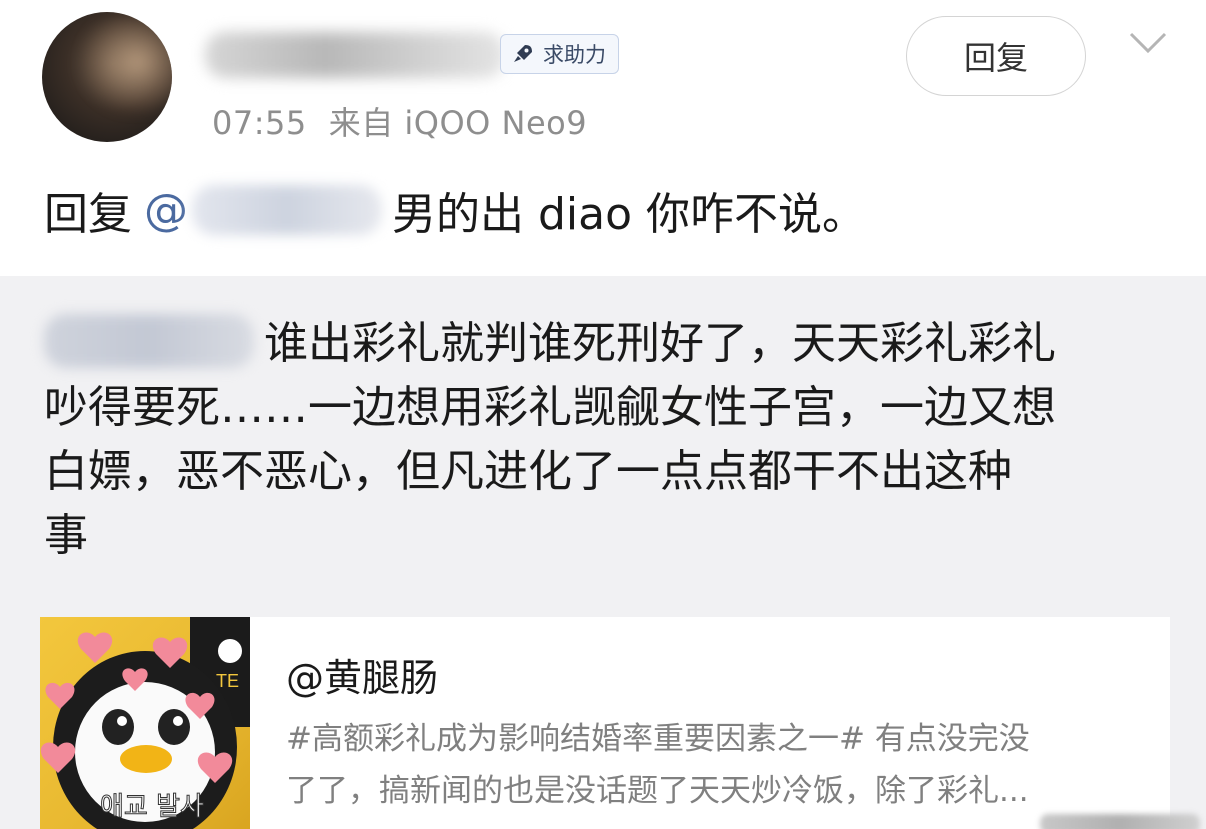  Describe the element at coordinates (528, 471) in the screenshot. I see `quote-line: 白嫖，恶不恶心，但凡进化了一点点都干不出这种` at that location.